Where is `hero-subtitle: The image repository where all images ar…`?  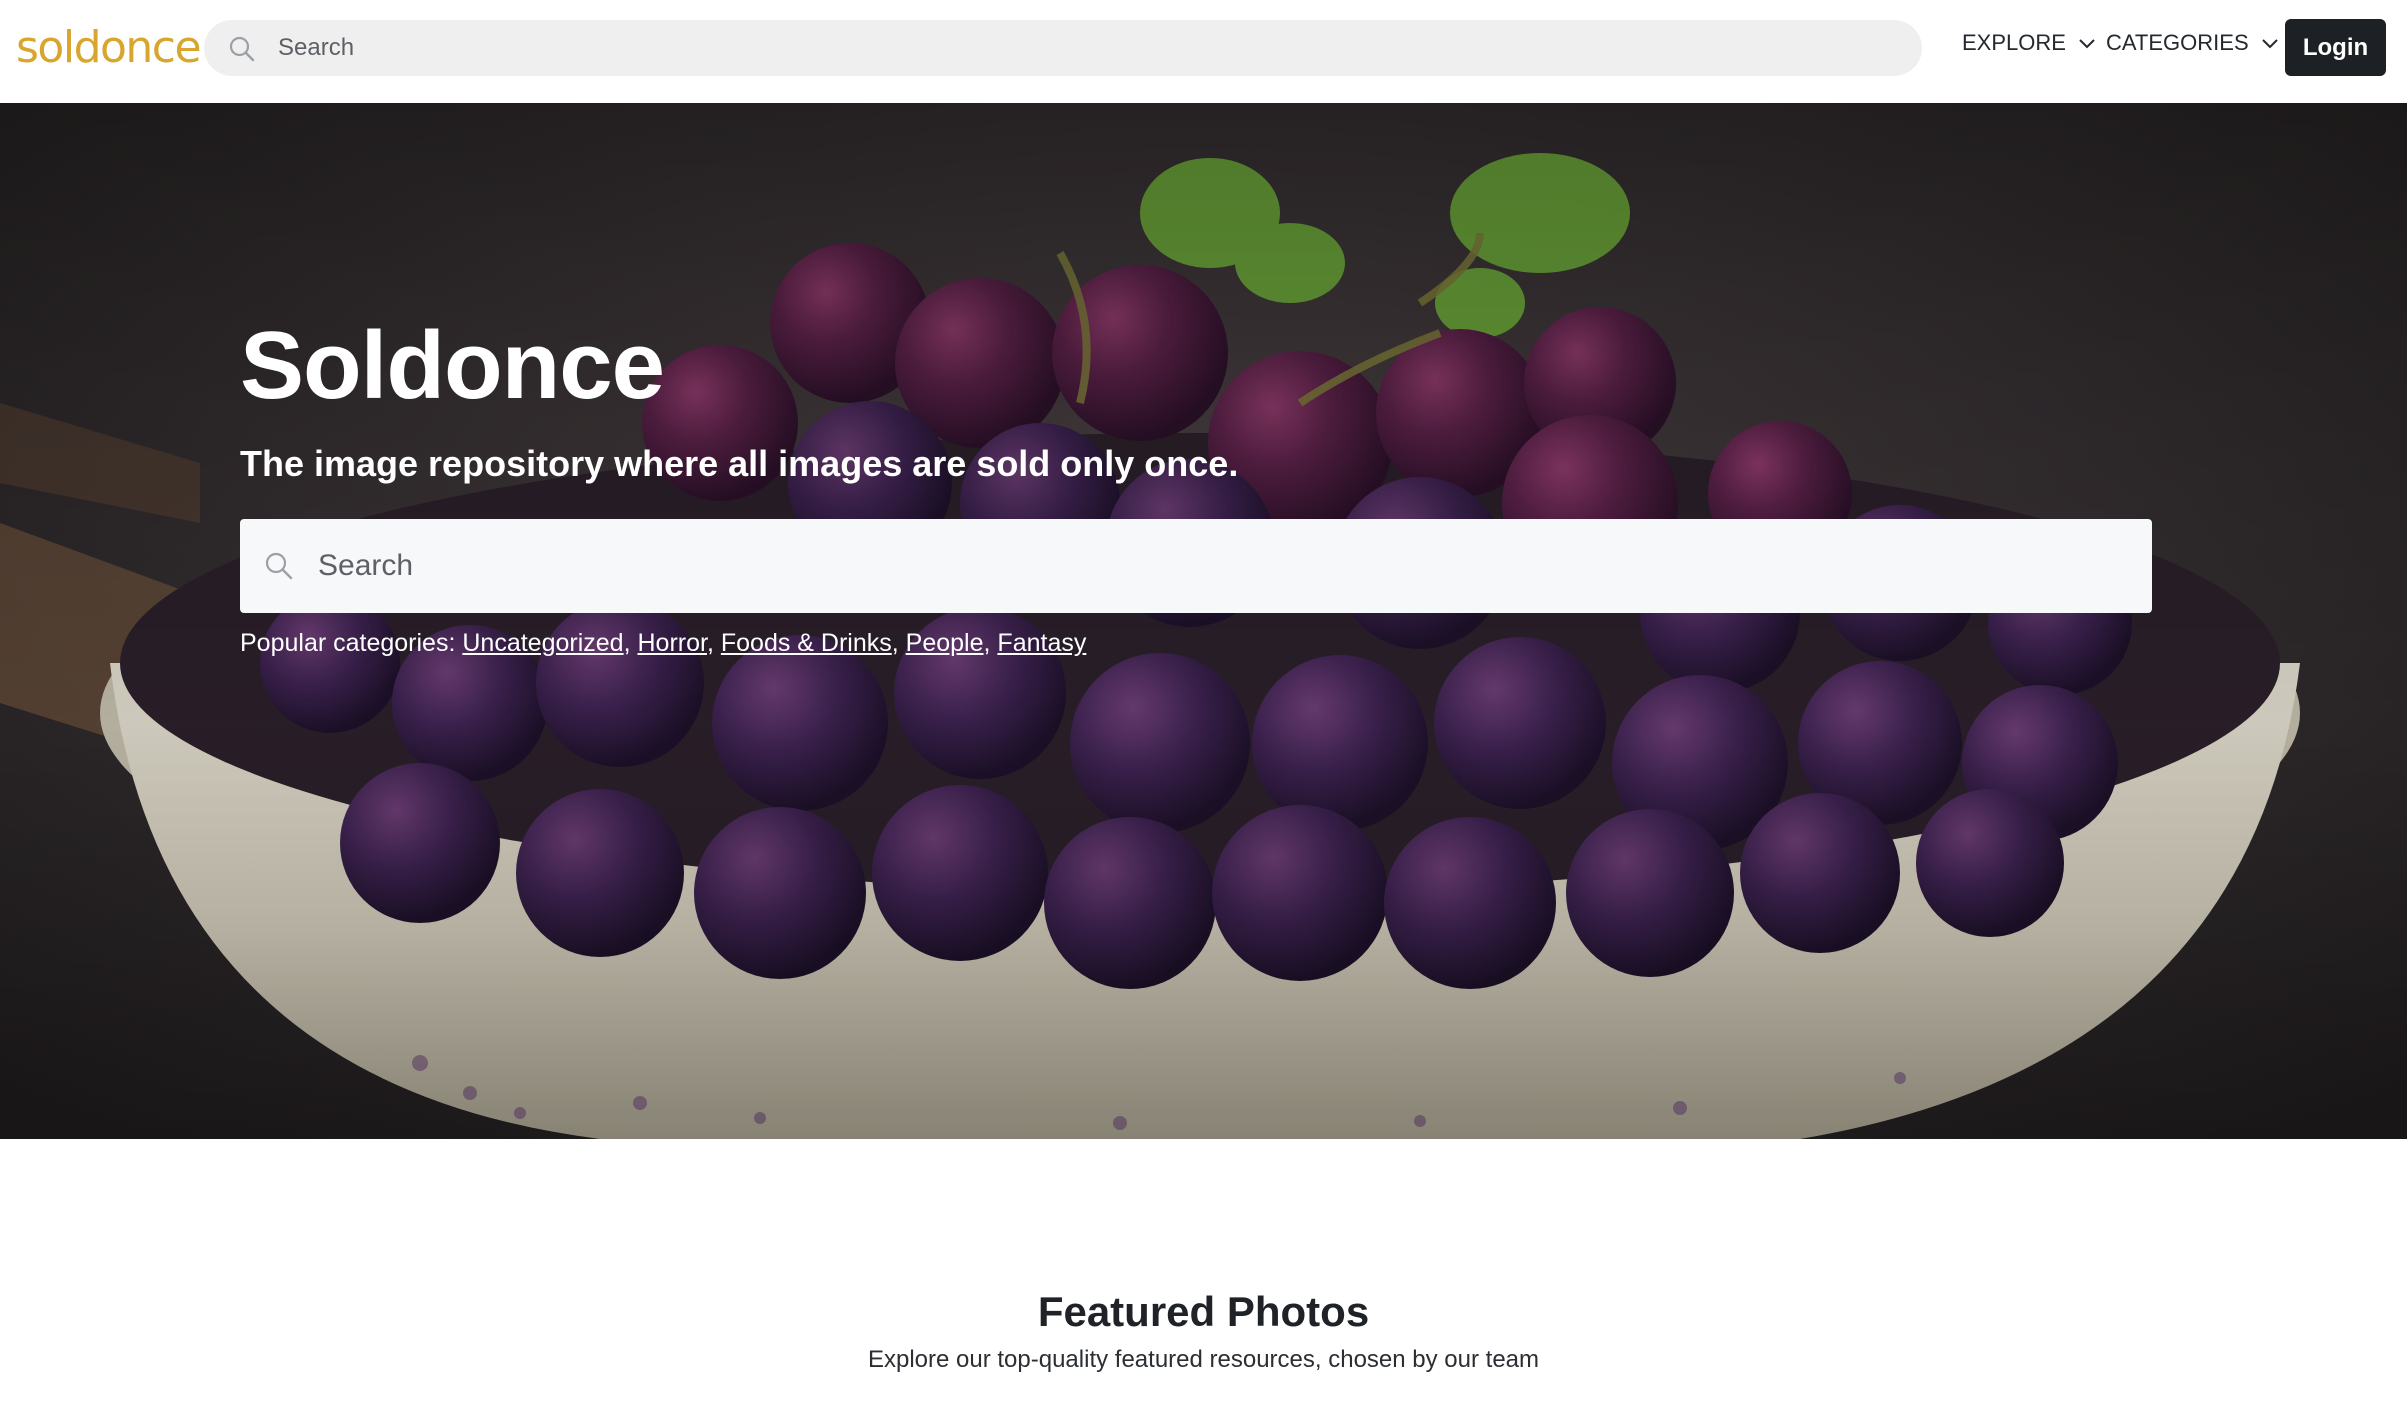
hero-subtitle: The image repository where all images ar… is located at coordinates (739, 463).